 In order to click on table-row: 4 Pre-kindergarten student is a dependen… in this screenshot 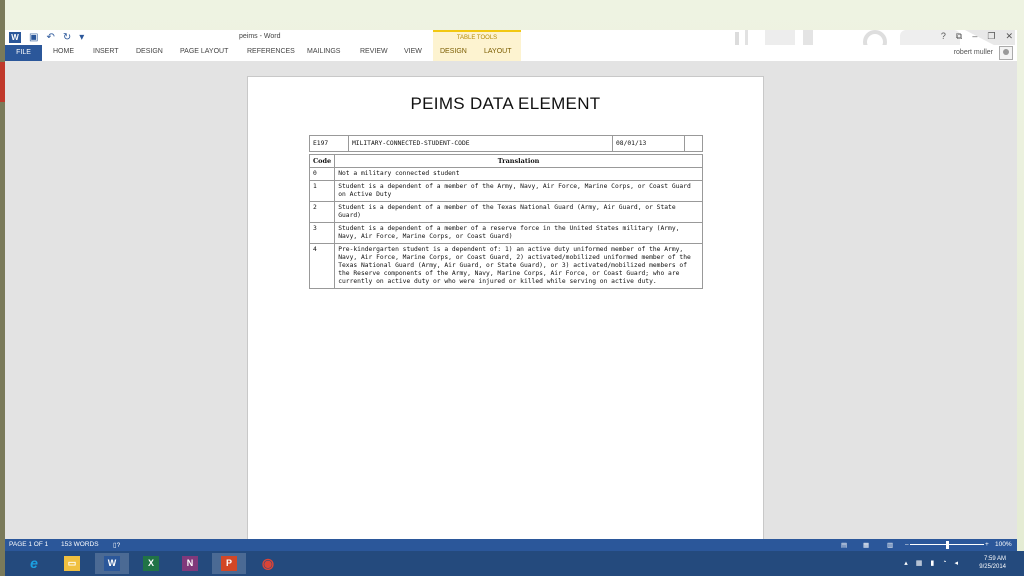, I will do `click(505, 266)`.